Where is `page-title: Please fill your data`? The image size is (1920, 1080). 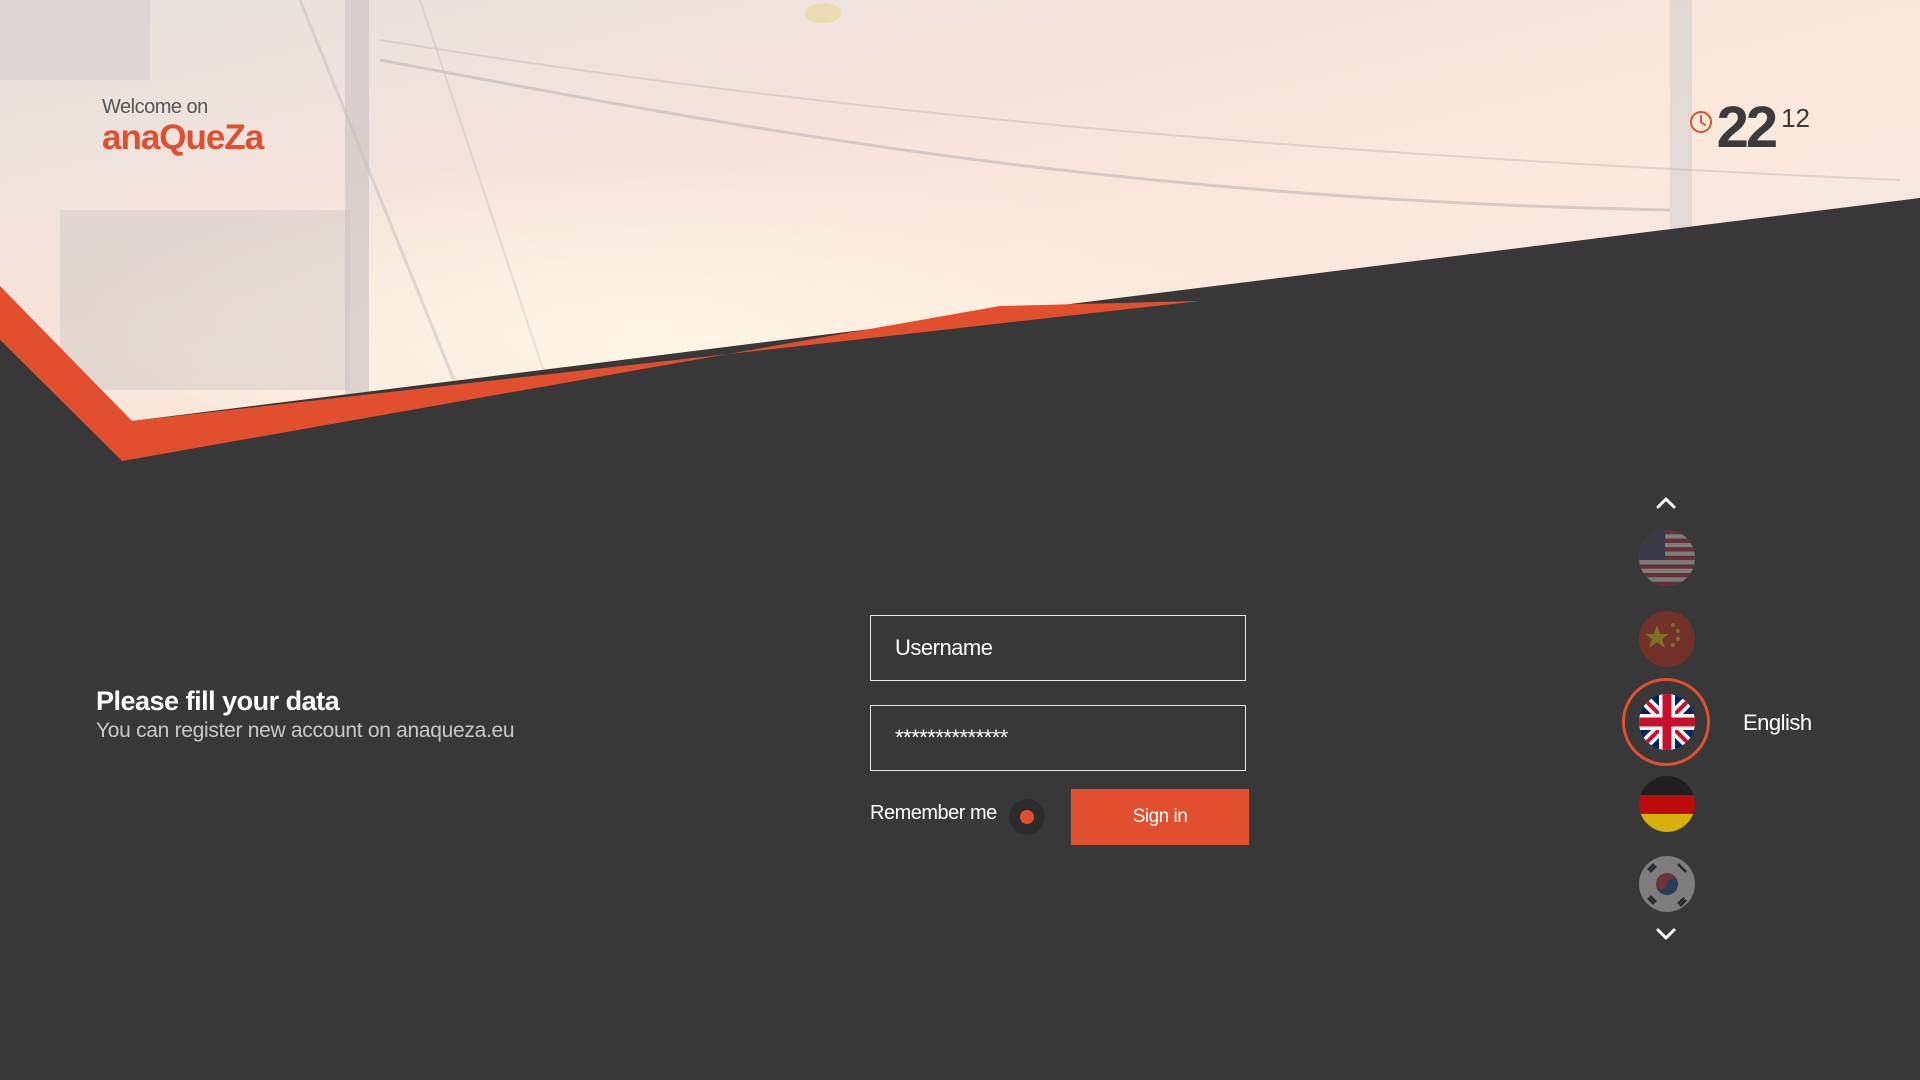 page-title: Please fill your data is located at coordinates (218, 701).